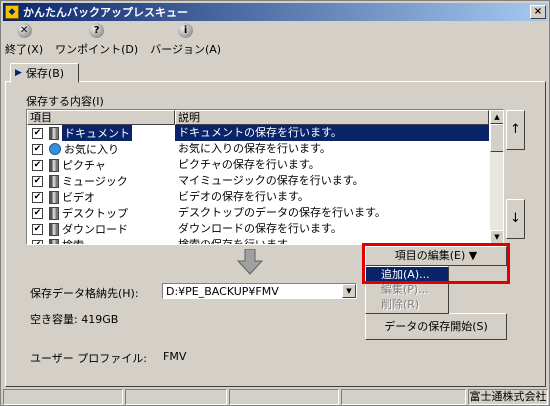 The height and width of the screenshot is (406, 550). Describe the element at coordinates (515, 219) in the screenshot. I see `move-down-button: ↓` at that location.